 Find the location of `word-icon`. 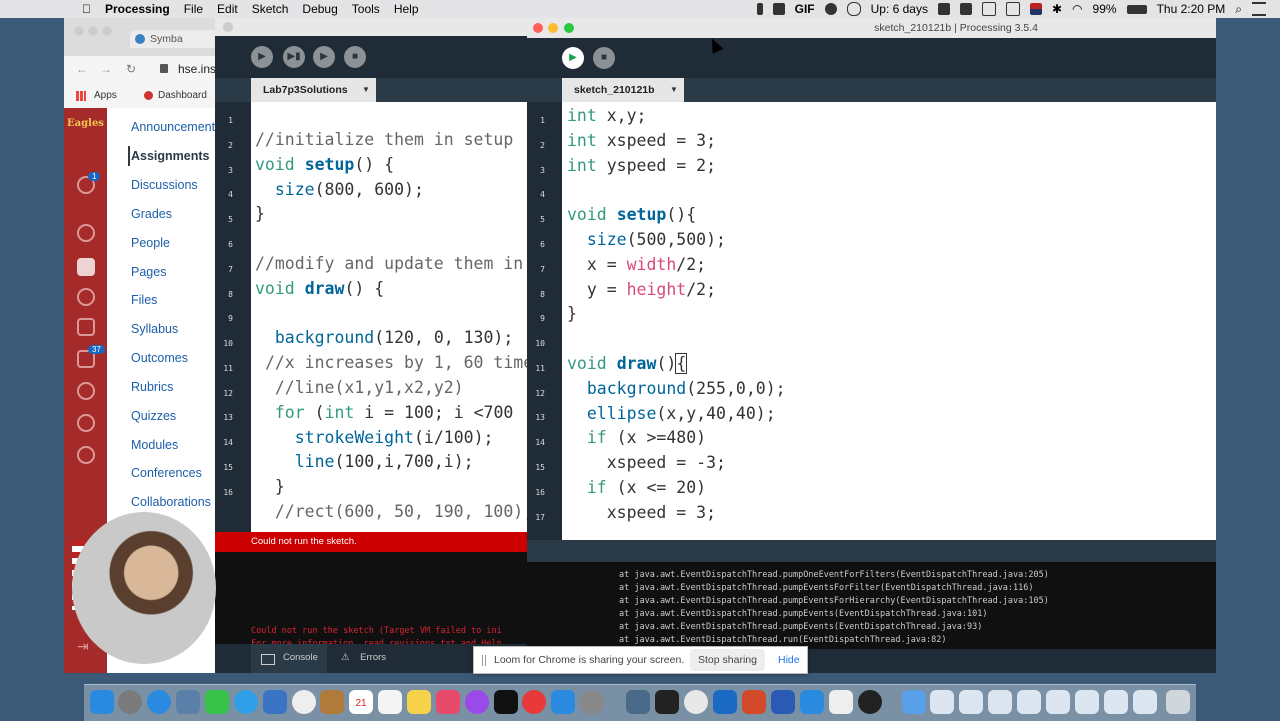

word-icon is located at coordinates (783, 702).